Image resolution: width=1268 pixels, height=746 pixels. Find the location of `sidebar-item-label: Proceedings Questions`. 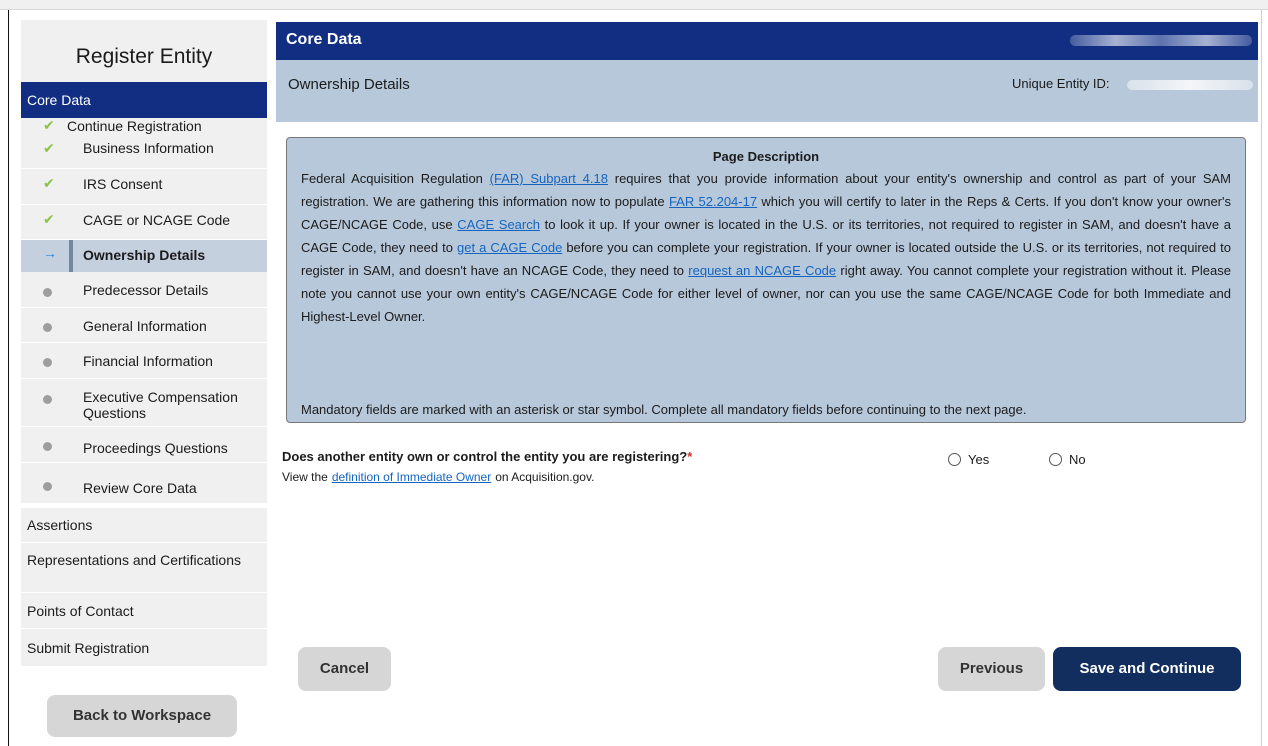

sidebar-item-label: Proceedings Questions is located at coordinates (155, 448).